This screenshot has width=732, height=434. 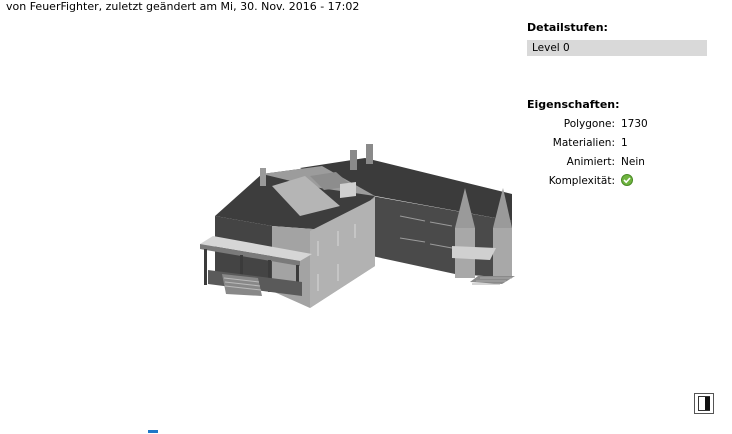 What do you see at coordinates (589, 124) in the screenshot?
I see `property-label: Polygone:` at bounding box center [589, 124].